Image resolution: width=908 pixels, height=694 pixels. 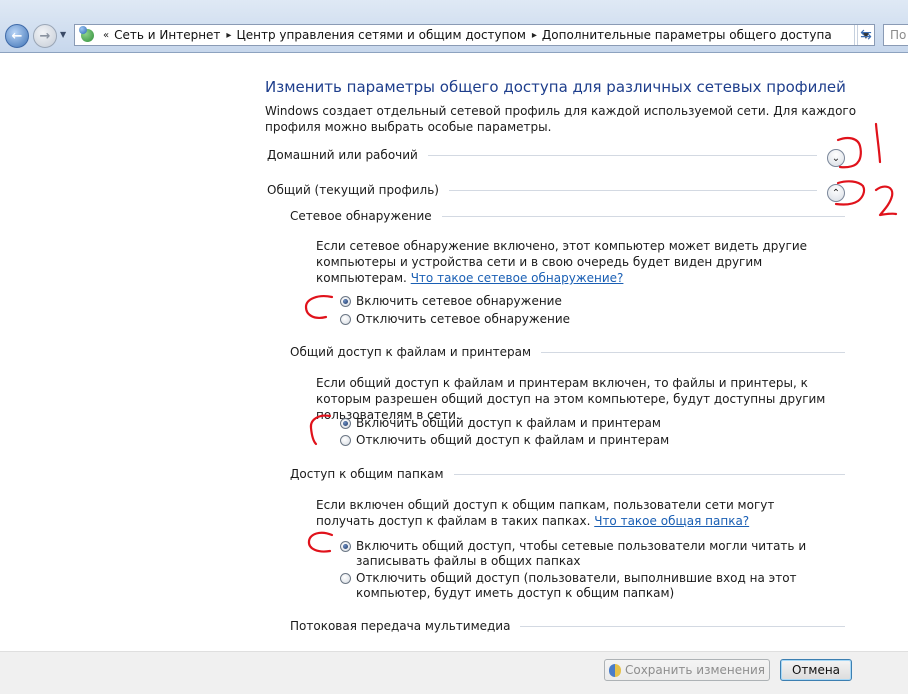 I want to click on save-changes-label: Сохранить изменения, so click(x=695, y=670).